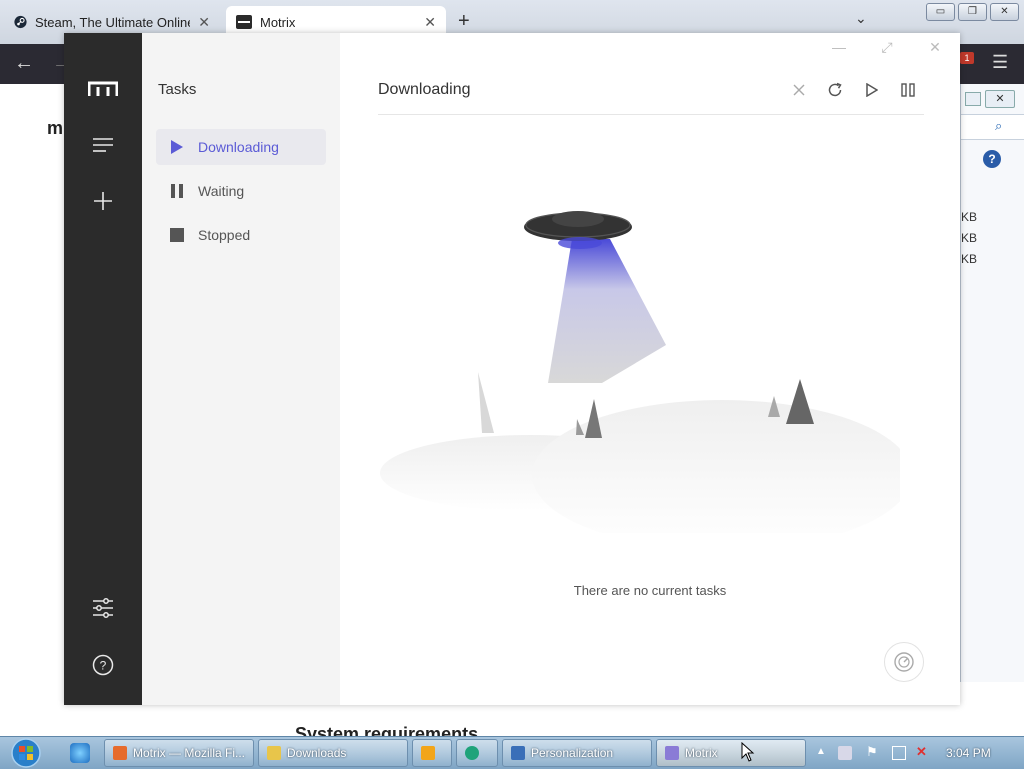 This screenshot has height=769, width=1024. Describe the element at coordinates (899, 753) in the screenshot. I see `network-icon` at that location.